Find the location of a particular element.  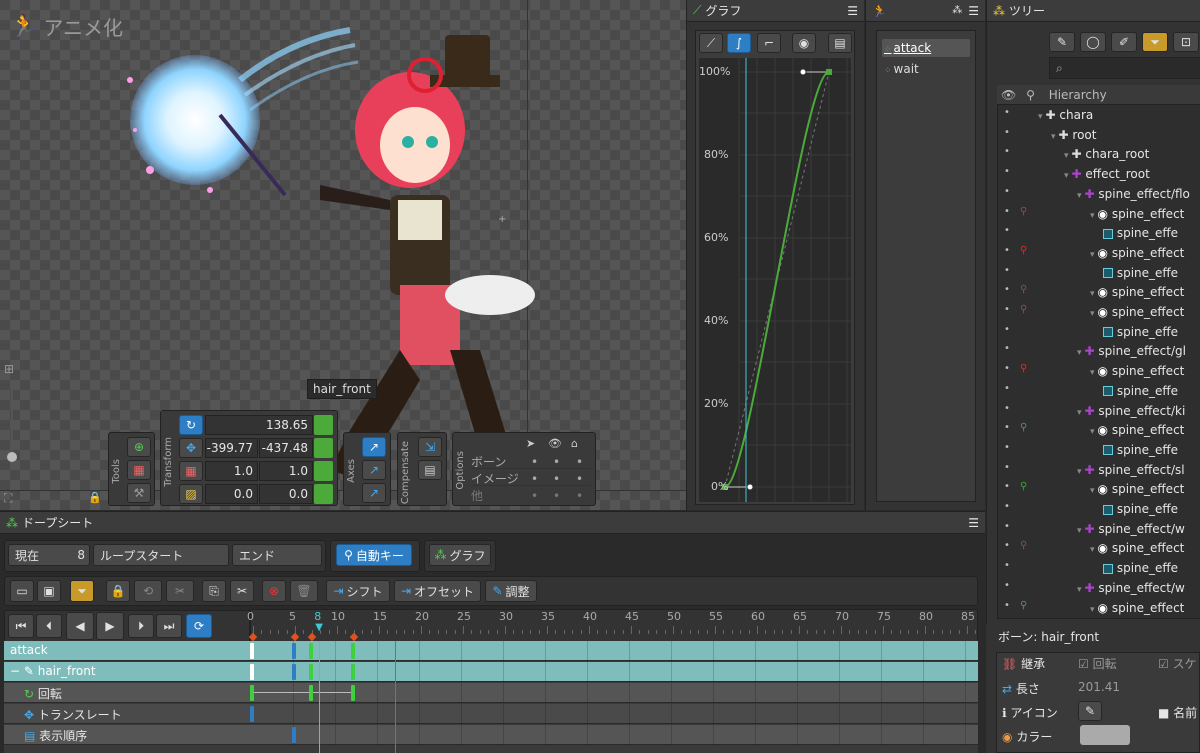

translate-icon: ✥ is located at coordinates (191, 448).